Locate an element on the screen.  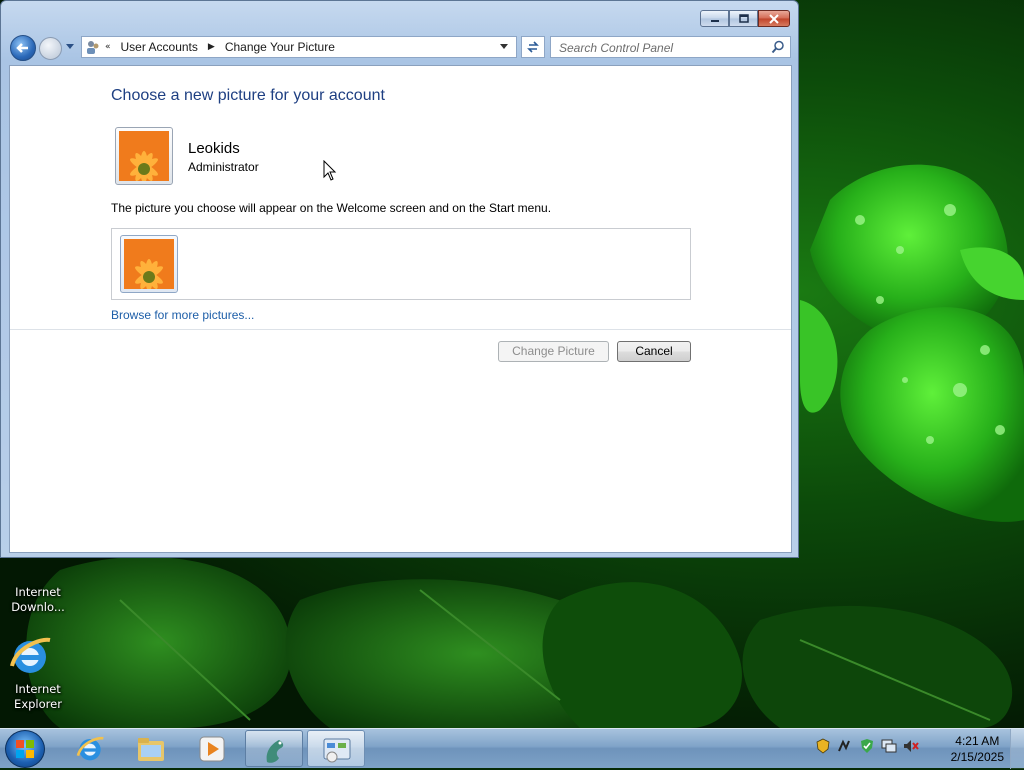
notification-area is located at coordinates (867, 746).